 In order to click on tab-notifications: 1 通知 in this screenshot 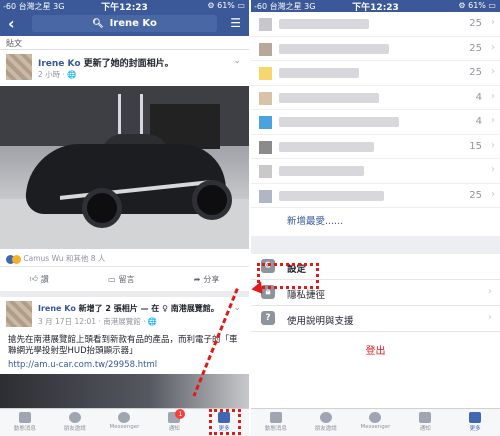, I will do `click(174, 422)`.